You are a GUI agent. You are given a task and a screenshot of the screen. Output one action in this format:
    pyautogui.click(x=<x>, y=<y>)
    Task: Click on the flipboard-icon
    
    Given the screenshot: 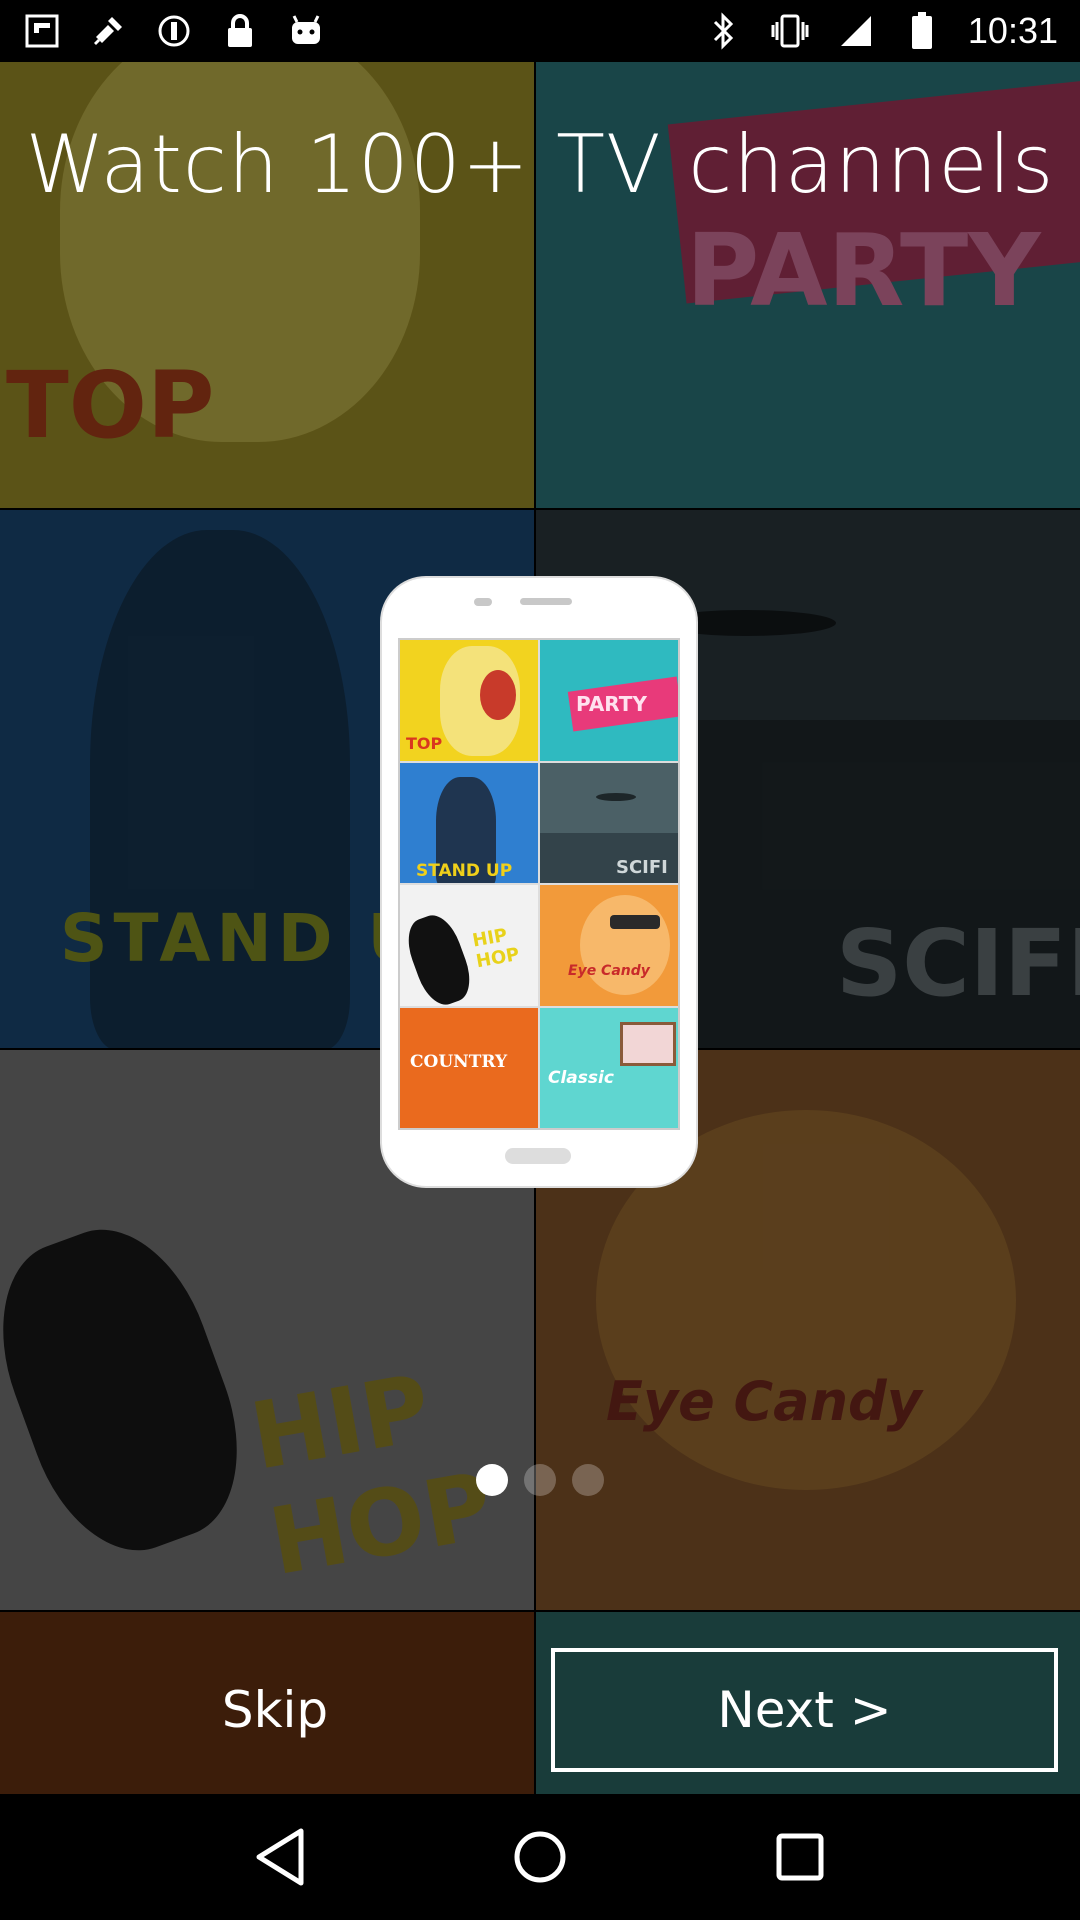 What is the action you would take?
    pyautogui.click(x=42, y=31)
    